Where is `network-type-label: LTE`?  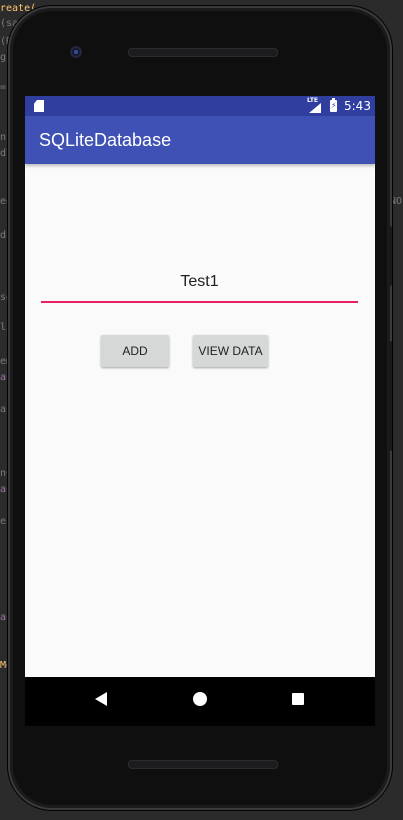
network-type-label: LTE is located at coordinates (313, 100).